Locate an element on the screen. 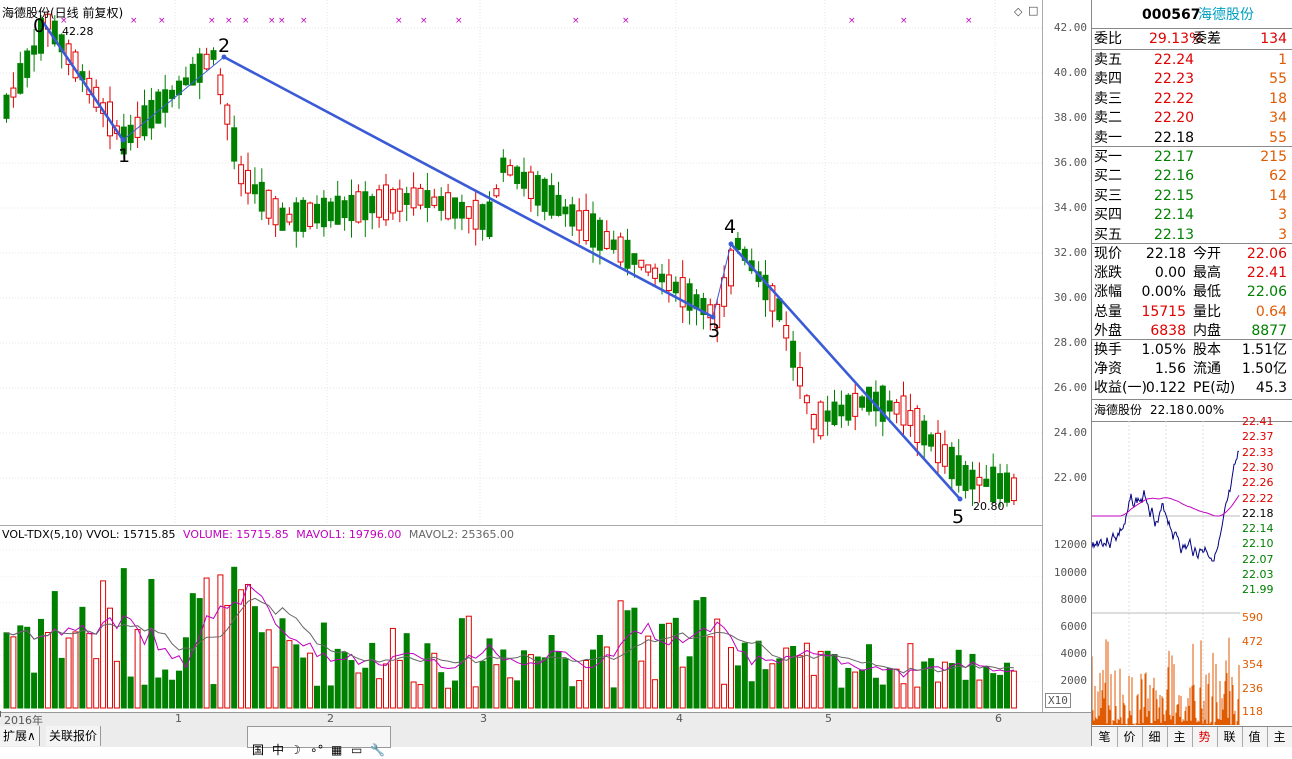 Image resolution: width=1292 pixels, height=759 pixels. stat-value: 1.56 is located at coordinates (1170, 369).